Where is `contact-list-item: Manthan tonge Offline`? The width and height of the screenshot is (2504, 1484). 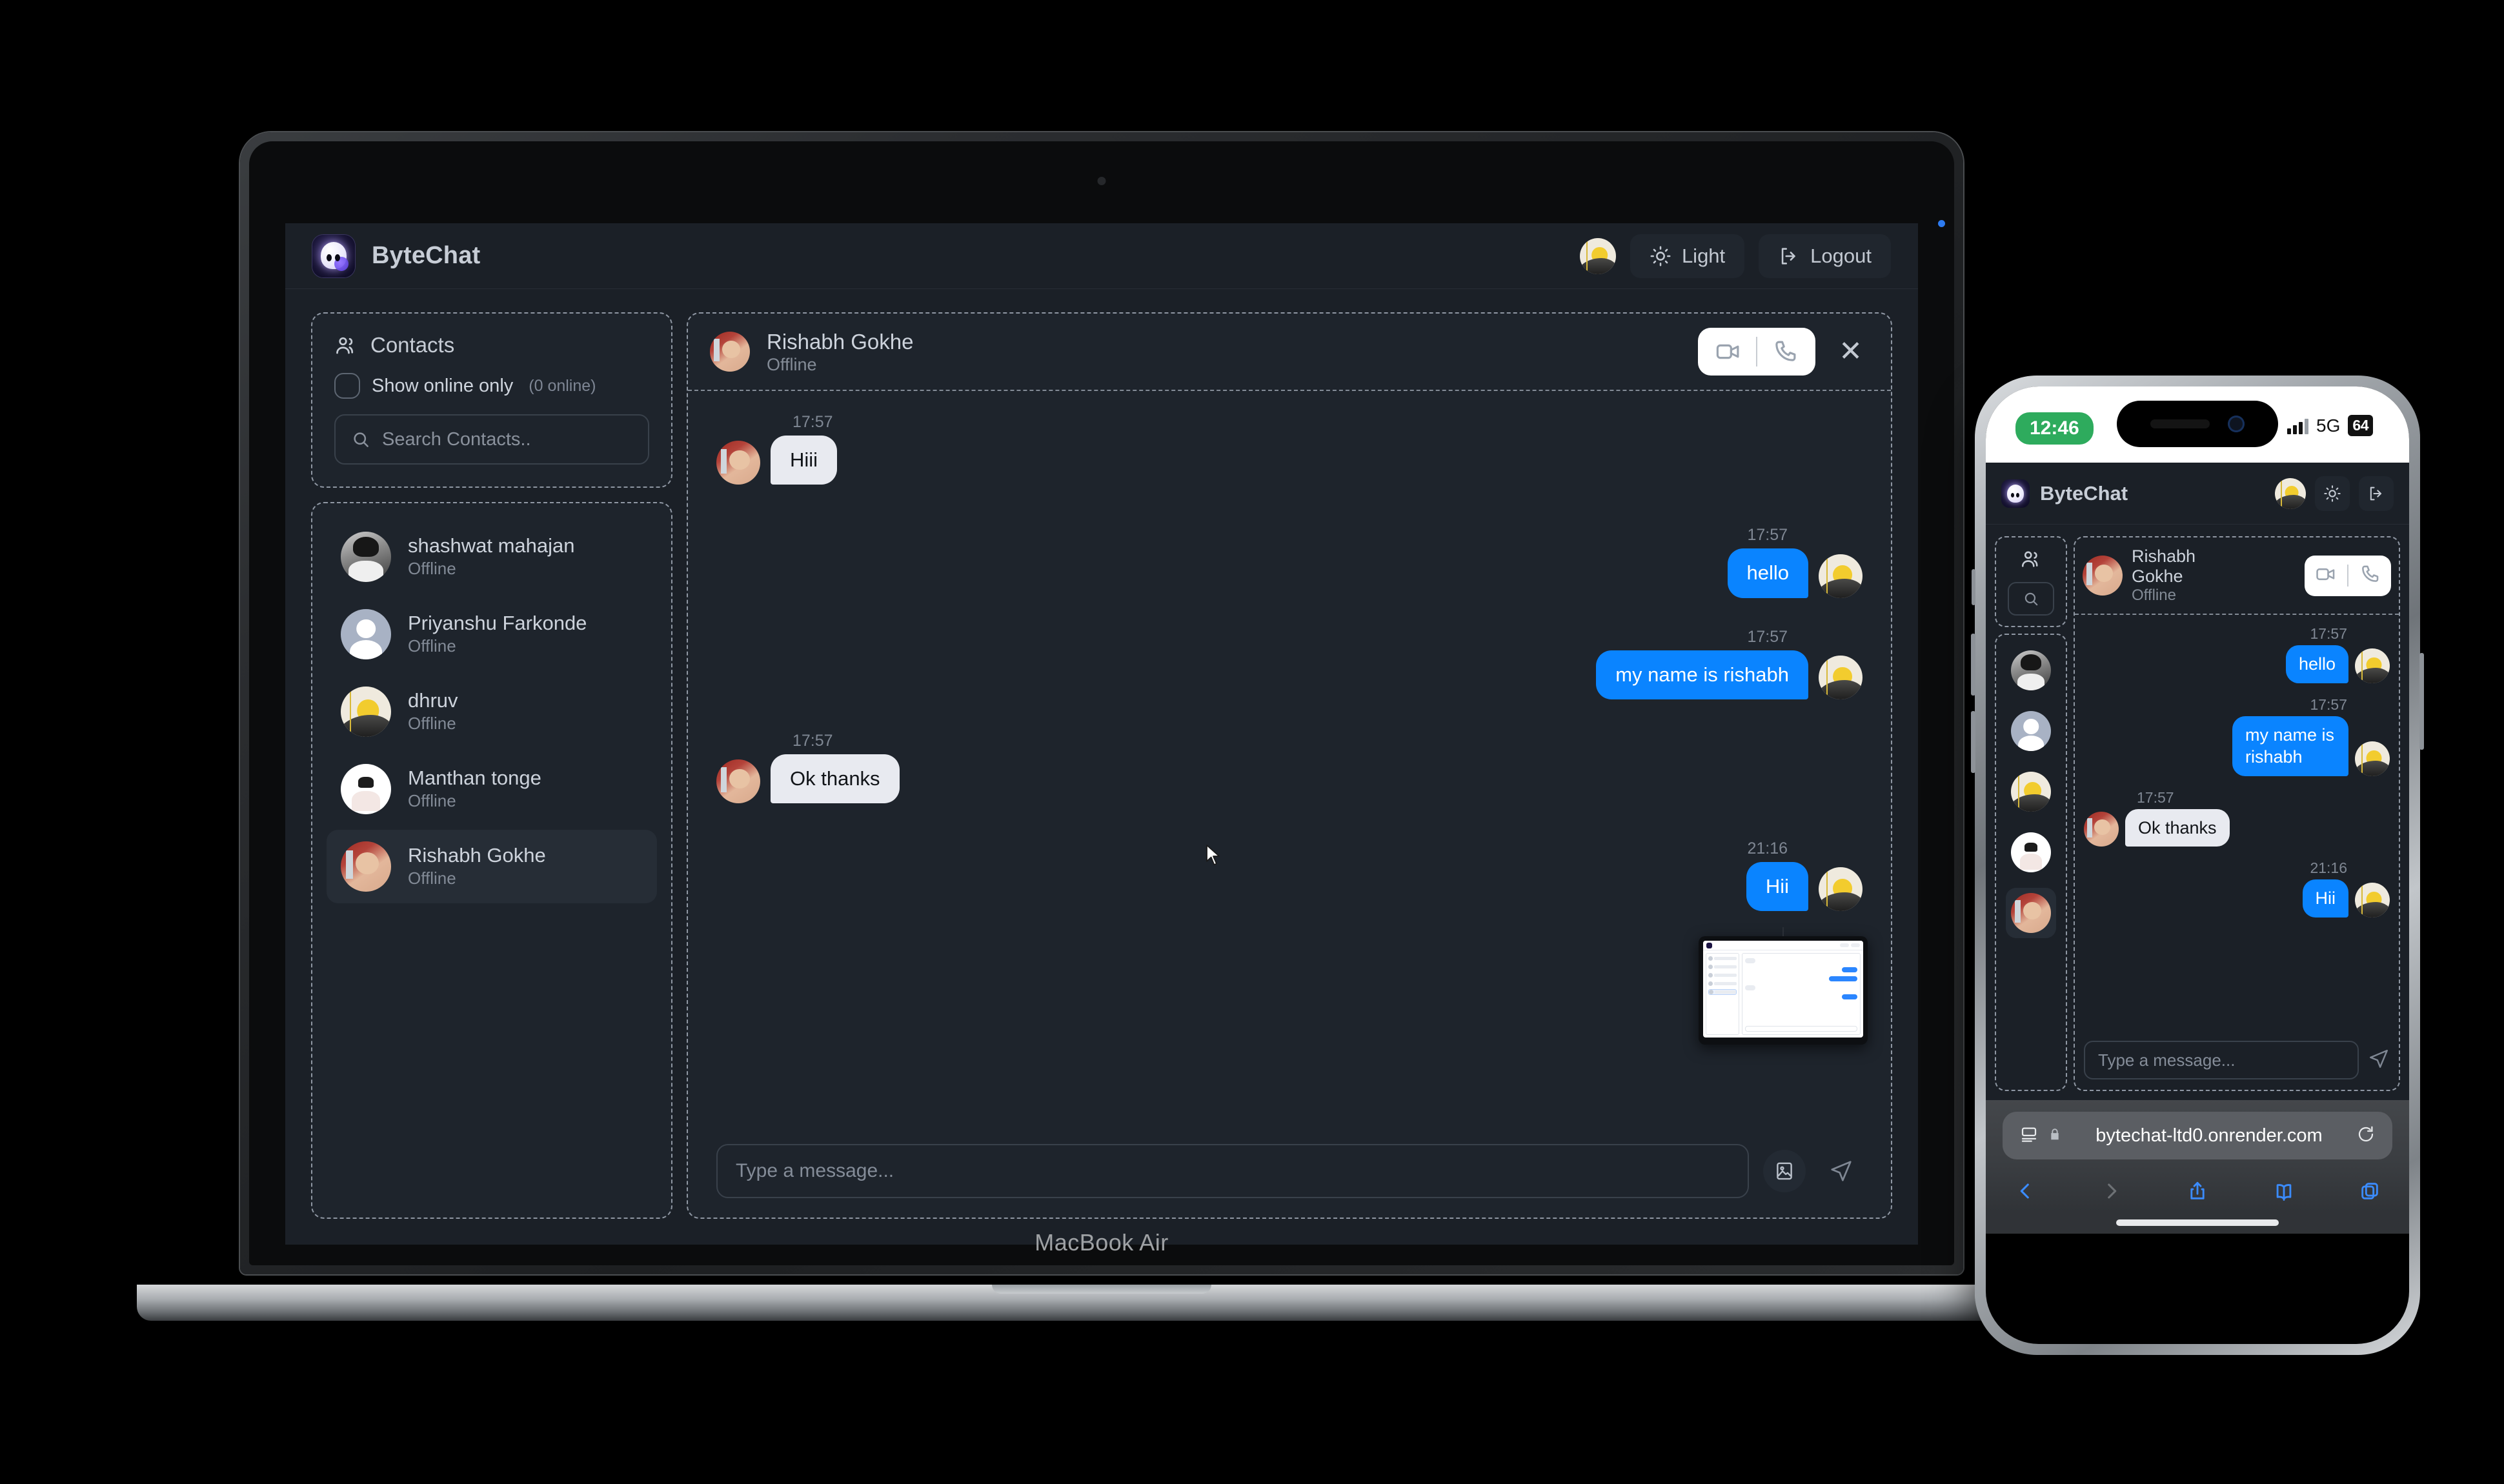
contact-list-item: Manthan tonge Offline is located at coordinates (492, 789).